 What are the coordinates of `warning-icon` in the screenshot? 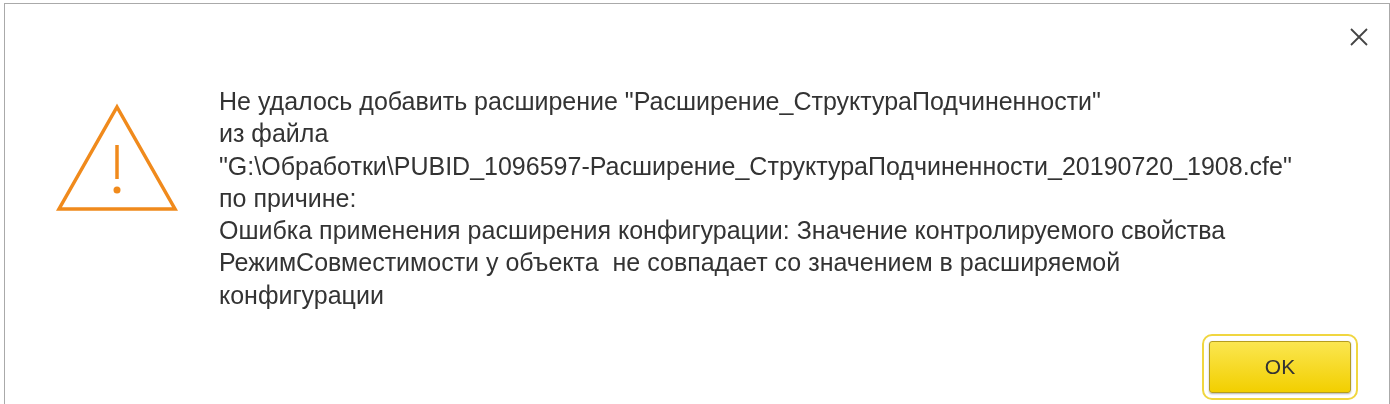 It's located at (117, 158).